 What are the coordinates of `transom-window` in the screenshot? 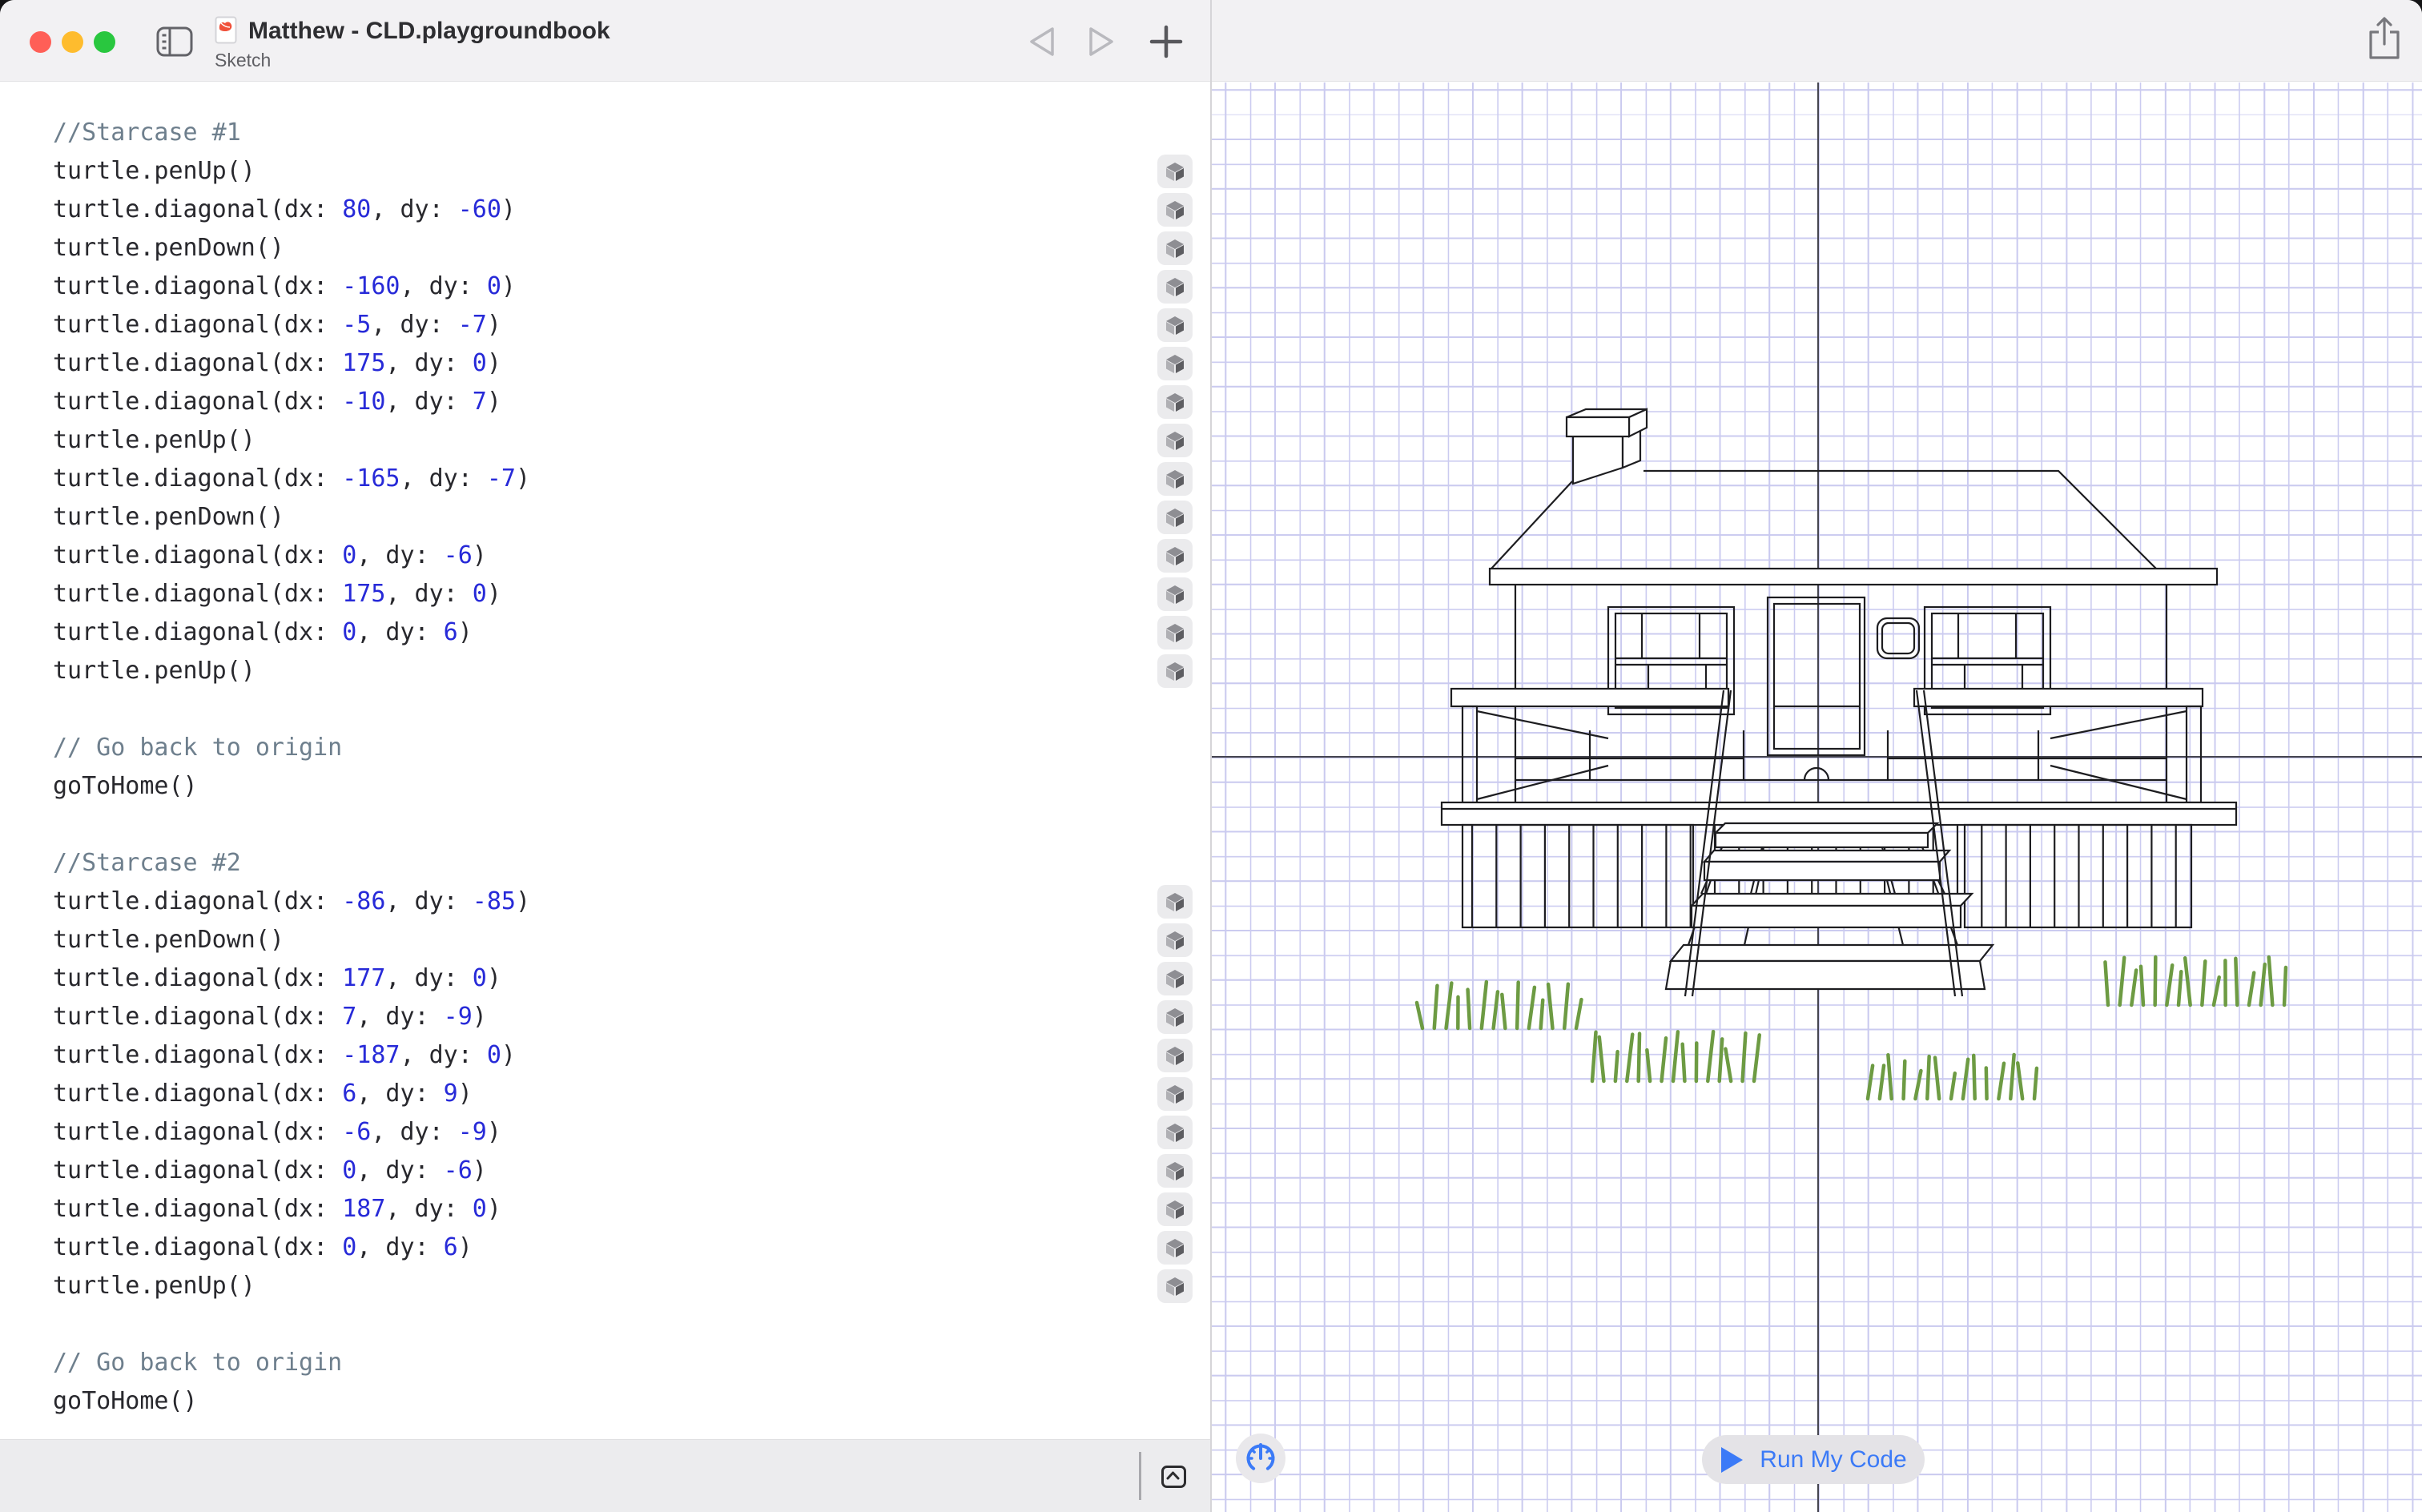 It's located at (1899, 638).